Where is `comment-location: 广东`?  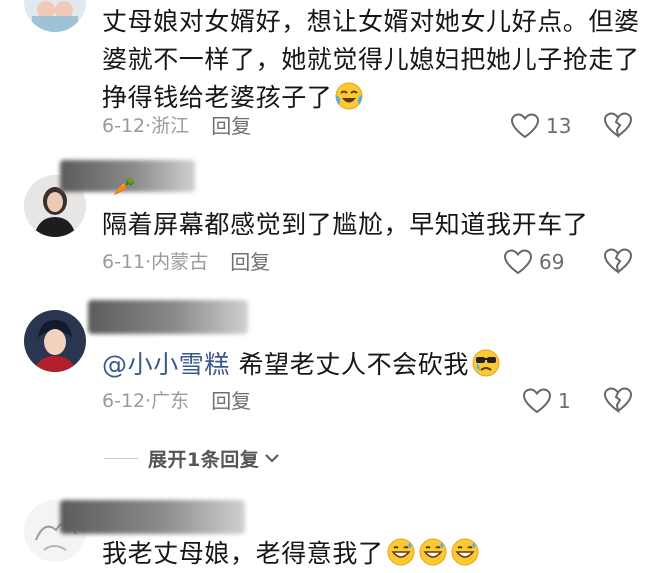 comment-location: 广东 is located at coordinates (170, 401).